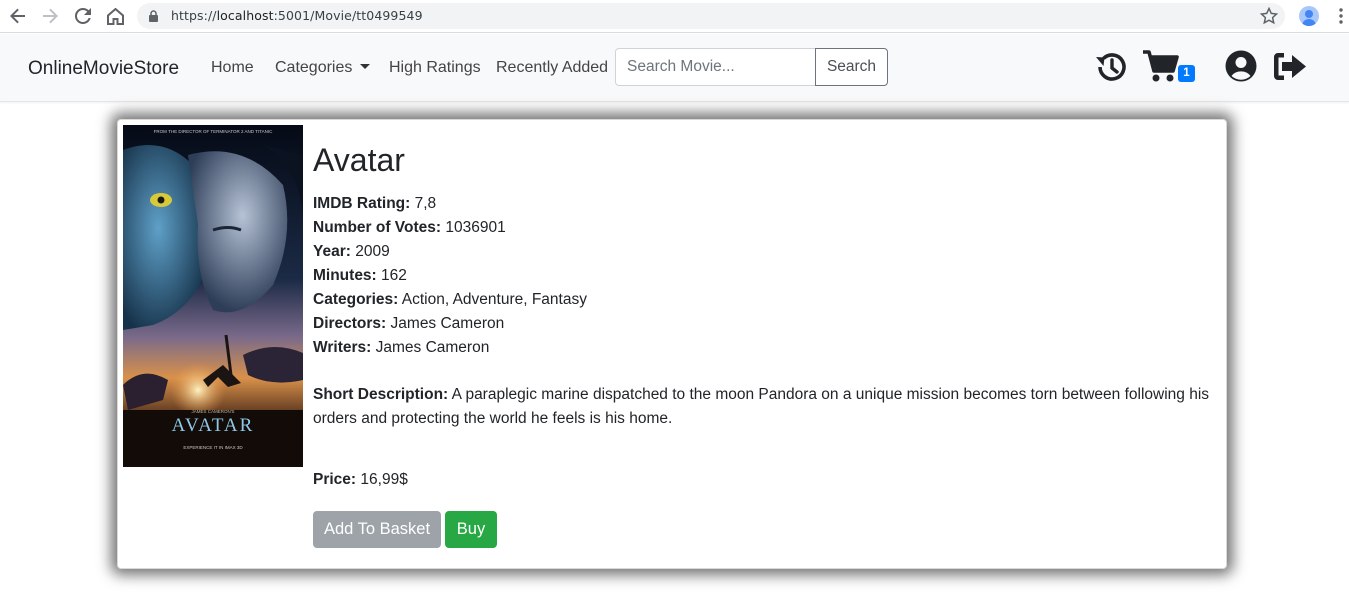  I want to click on cart-icon, so click(1161, 66).